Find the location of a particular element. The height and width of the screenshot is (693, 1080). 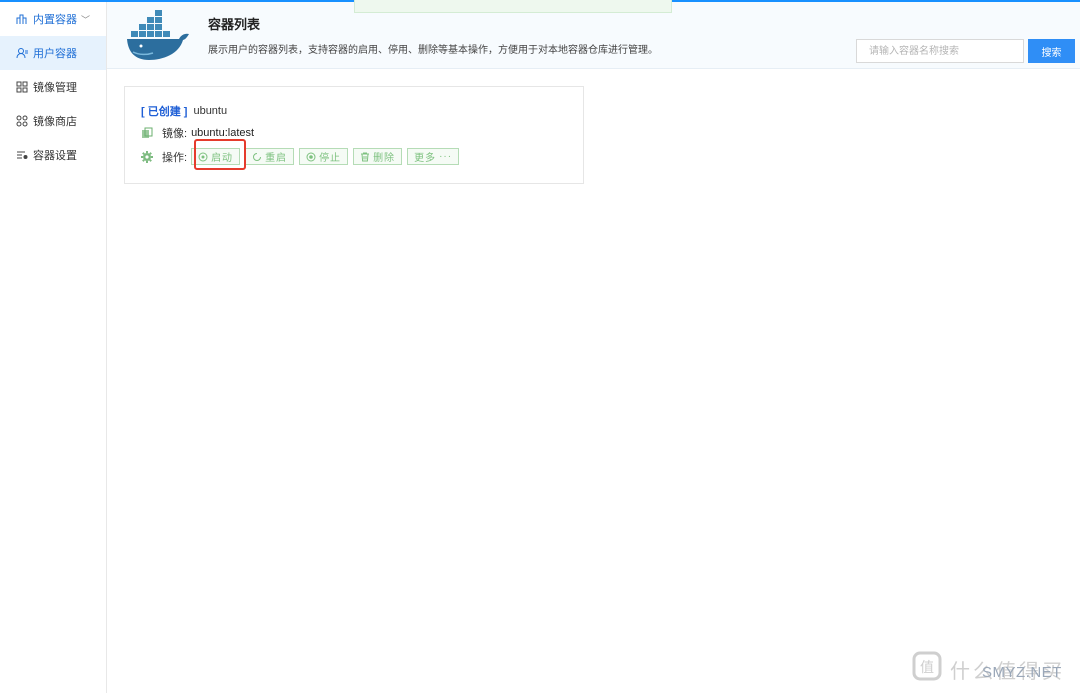

watermark-sub: SMYZ.NET is located at coordinates (1022, 672).